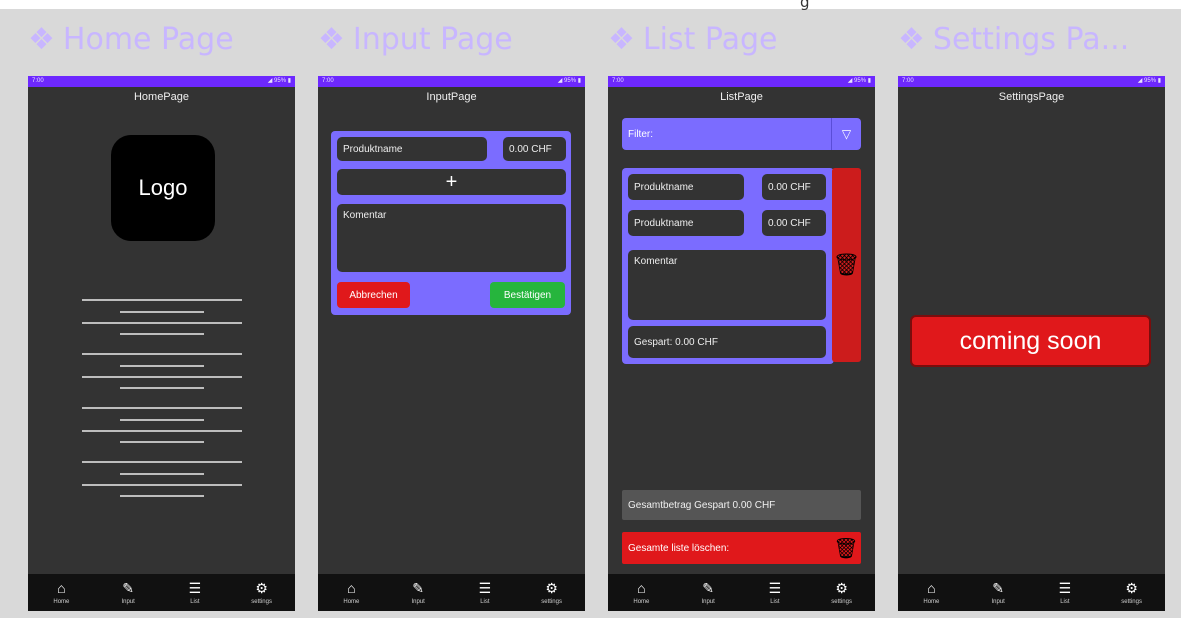 The height and width of the screenshot is (618, 1181). I want to click on coming-soon-banner: coming soon, so click(1030, 341).